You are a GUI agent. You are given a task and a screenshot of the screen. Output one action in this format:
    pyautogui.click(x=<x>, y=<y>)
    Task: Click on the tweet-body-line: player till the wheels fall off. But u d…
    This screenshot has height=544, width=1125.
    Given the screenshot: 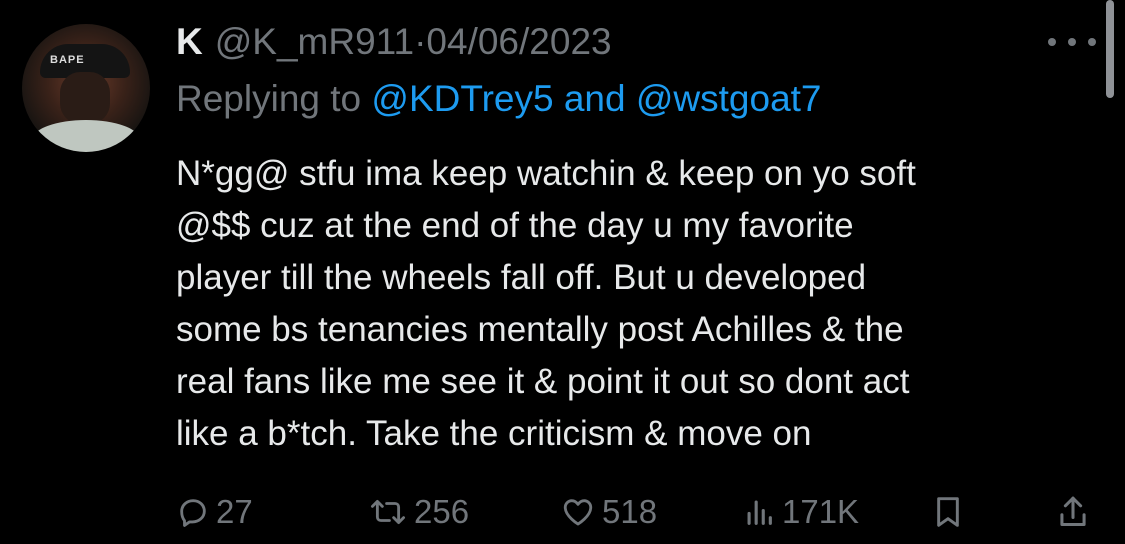 What is the action you would take?
    pyautogui.click(x=521, y=277)
    